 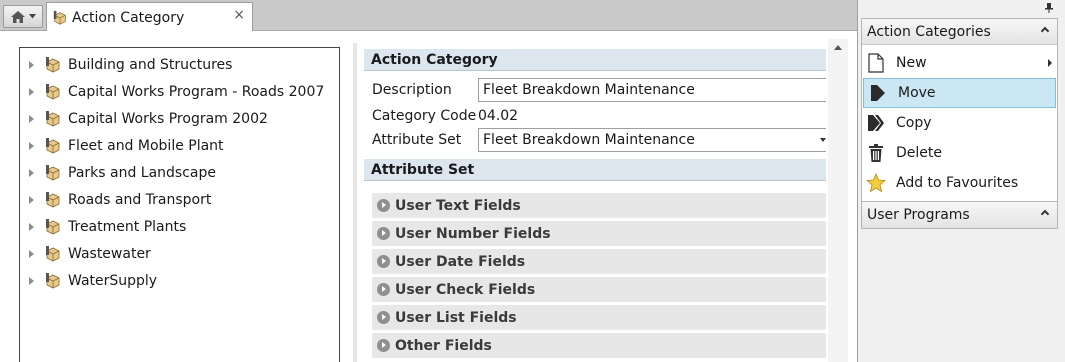 I want to click on action-categories-header: Action Categories, so click(x=959, y=32).